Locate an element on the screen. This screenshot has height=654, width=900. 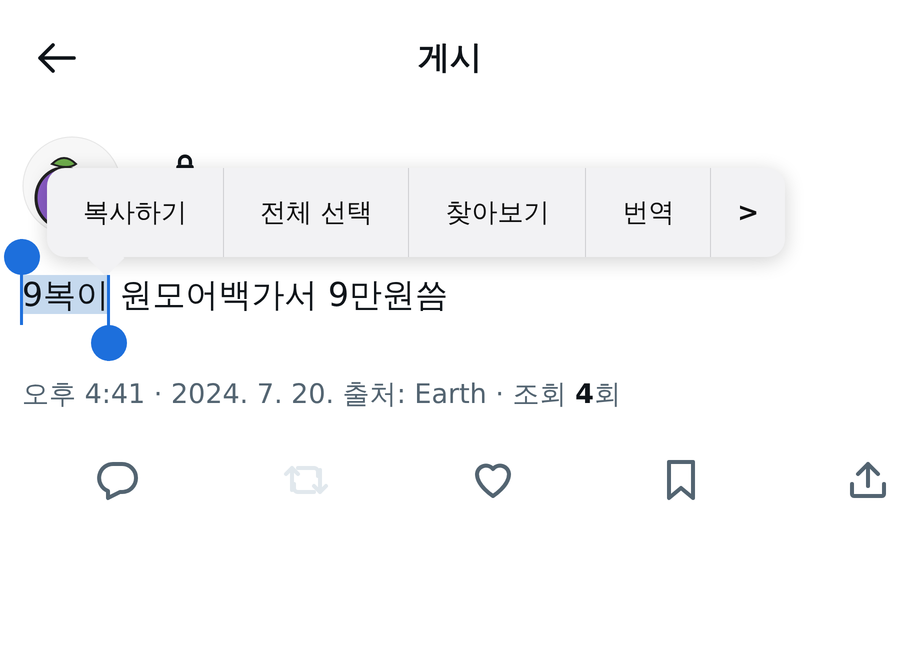
back-arrow-icon is located at coordinates (56, 58).